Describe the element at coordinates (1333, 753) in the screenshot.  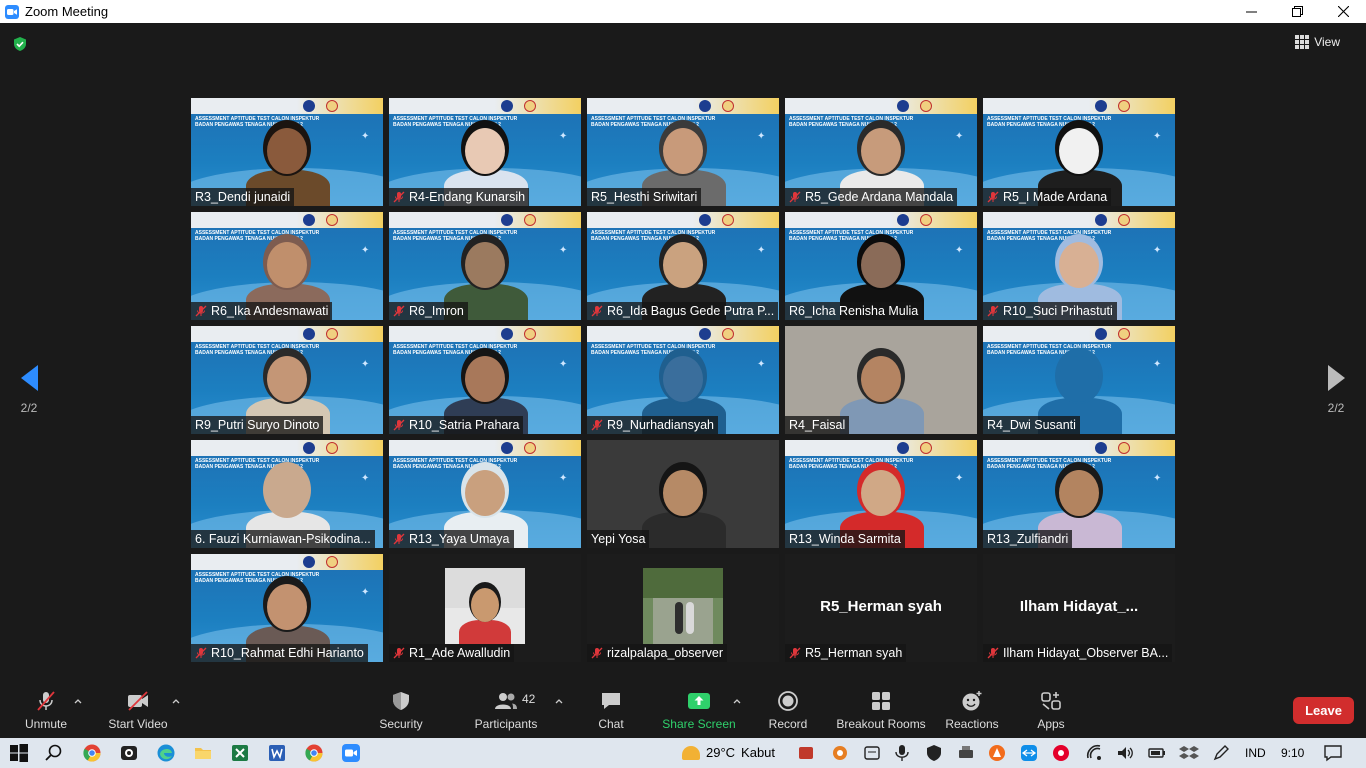
I see `notifications-icon` at that location.